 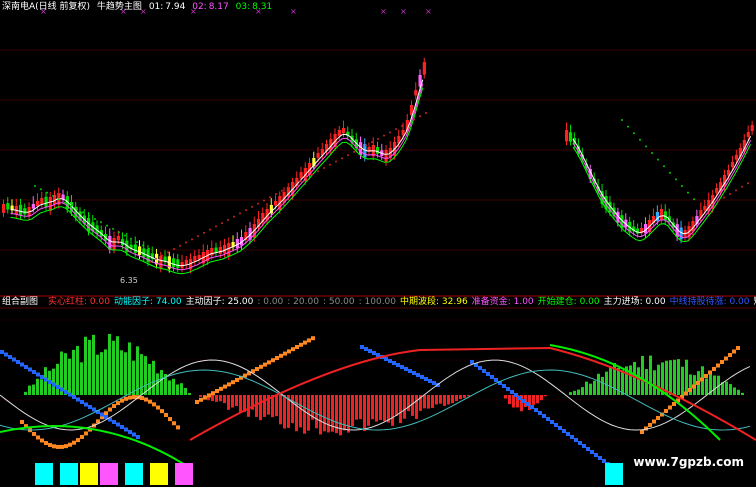 I want to click on signal-mark: ×, so click(x=123, y=11).